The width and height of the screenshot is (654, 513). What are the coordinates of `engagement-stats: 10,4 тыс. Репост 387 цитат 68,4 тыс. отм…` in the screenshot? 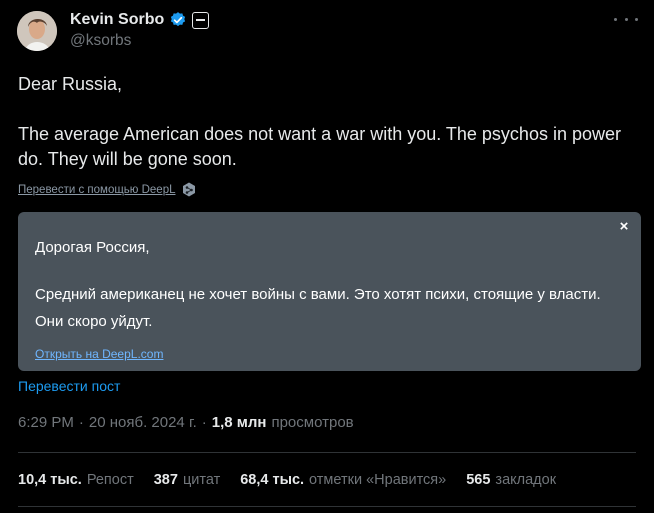 It's located at (287, 480).